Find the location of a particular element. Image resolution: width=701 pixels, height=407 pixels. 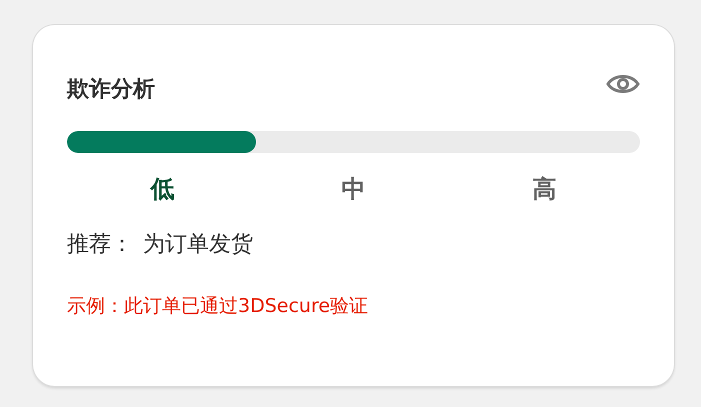

risk-level-label: 中 is located at coordinates (354, 189).